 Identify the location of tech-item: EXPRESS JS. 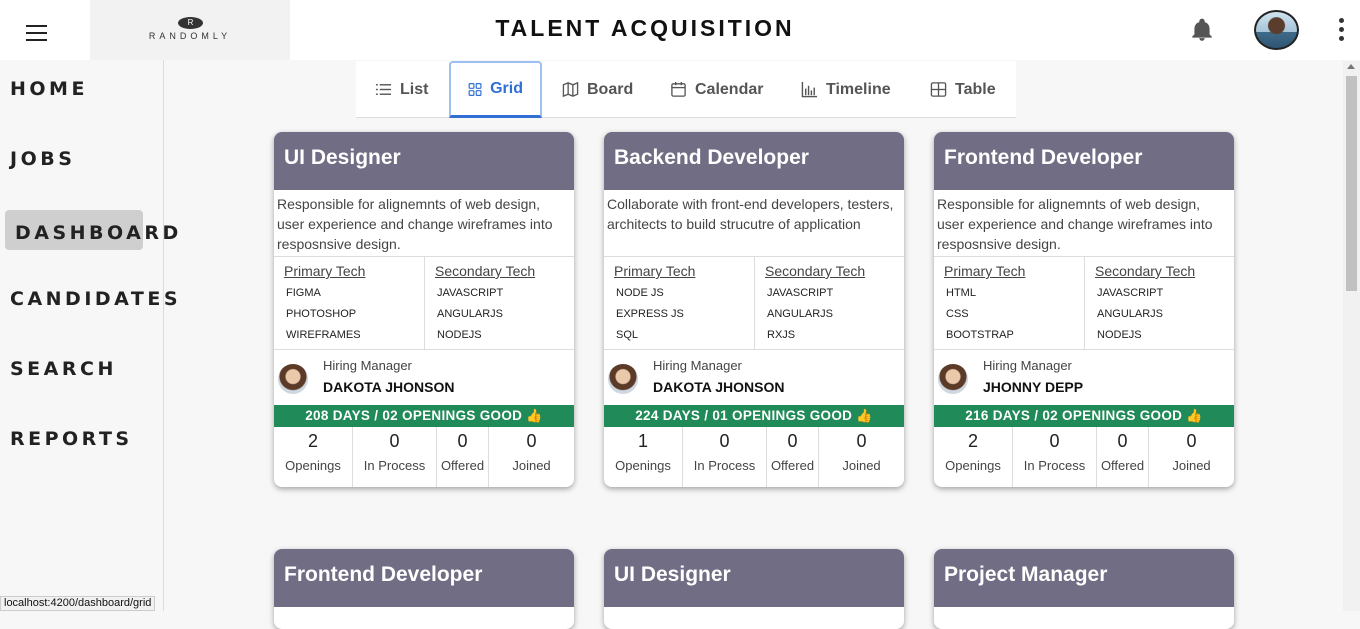
(650, 314).